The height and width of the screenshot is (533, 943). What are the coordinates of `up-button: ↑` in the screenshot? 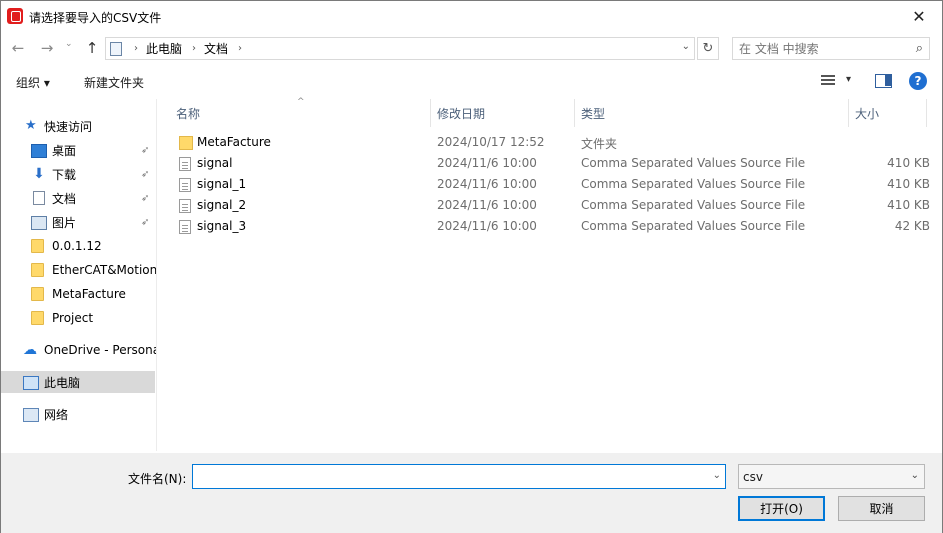 It's located at (92, 48).